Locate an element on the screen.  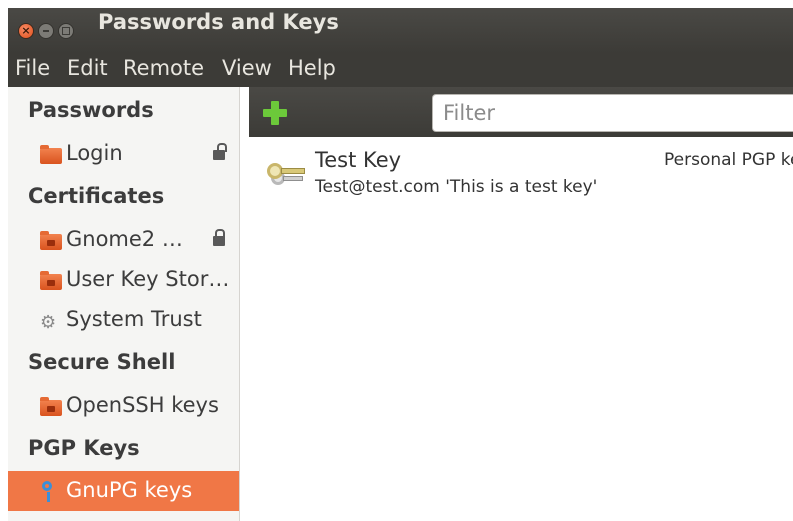
sidebar-heading-certificates: Certificates is located at coordinates (96, 196).